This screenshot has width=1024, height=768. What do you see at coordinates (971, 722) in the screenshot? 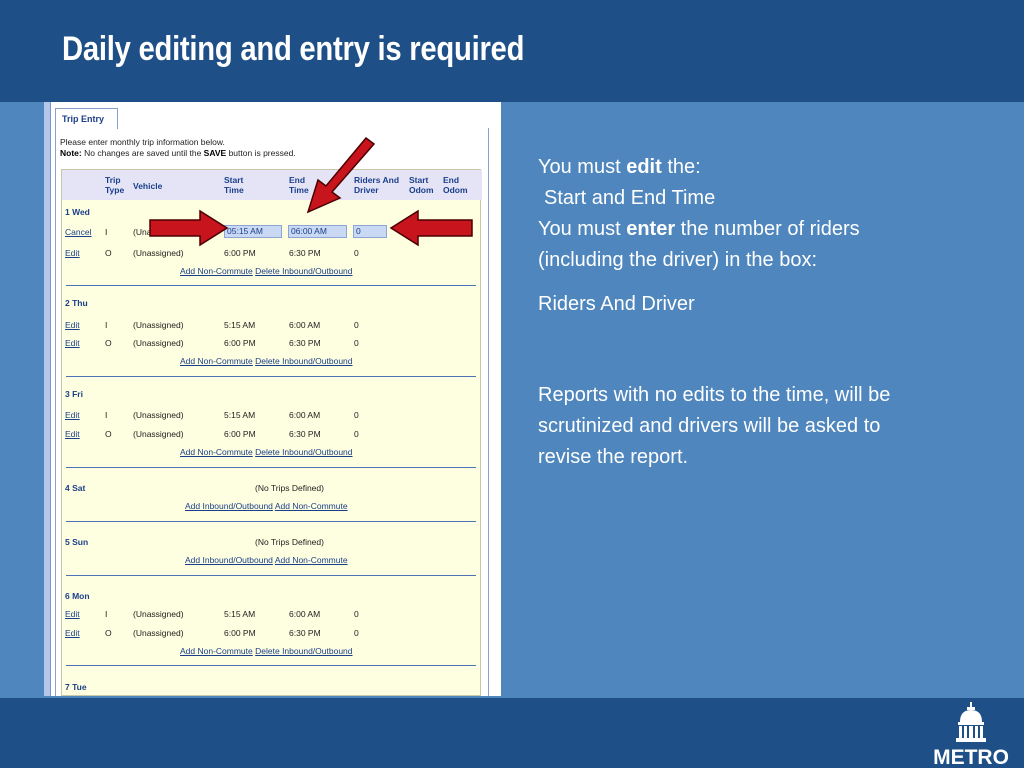
I see `capitol-dome-icon` at bounding box center [971, 722].